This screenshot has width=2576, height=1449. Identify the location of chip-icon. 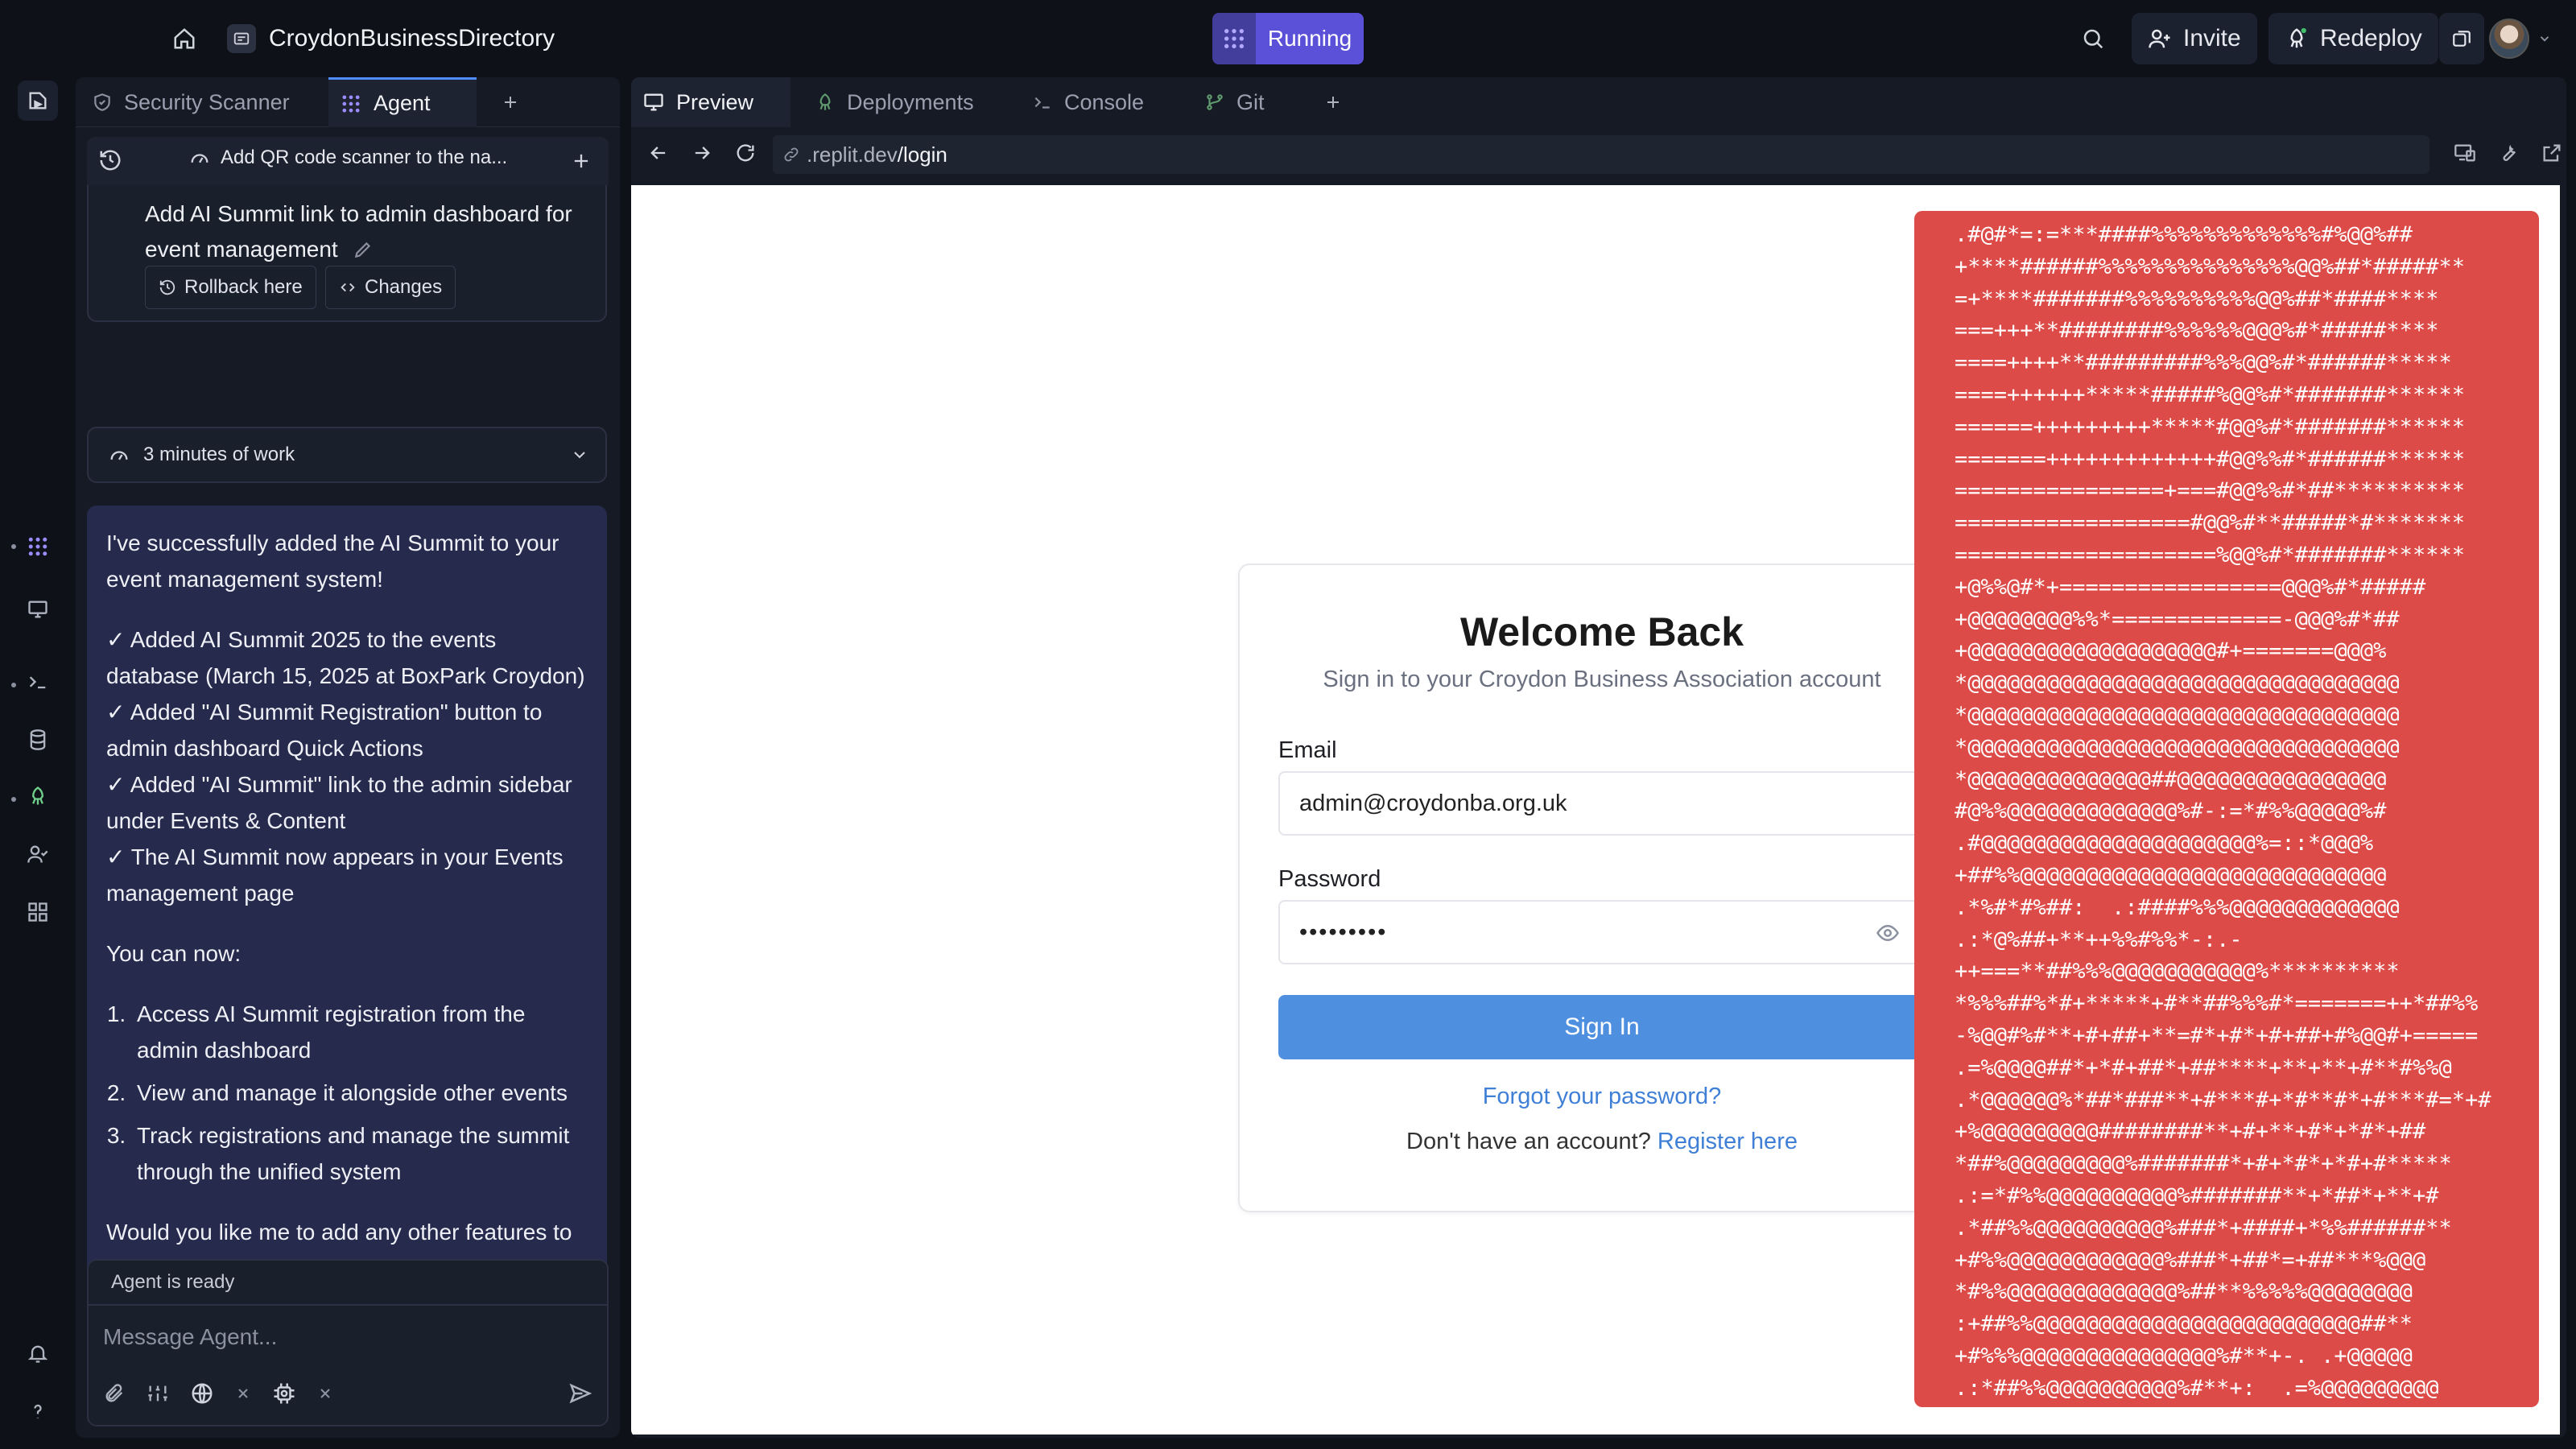
(284, 1393).